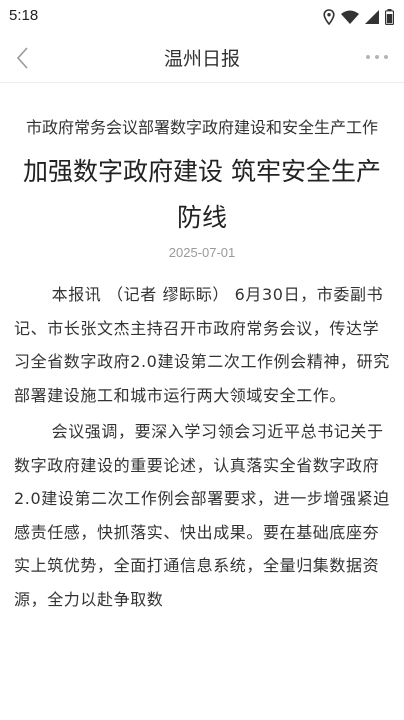 The height and width of the screenshot is (720, 404). What do you see at coordinates (202, 17) in the screenshot?
I see `status-bar: 5:18` at bounding box center [202, 17].